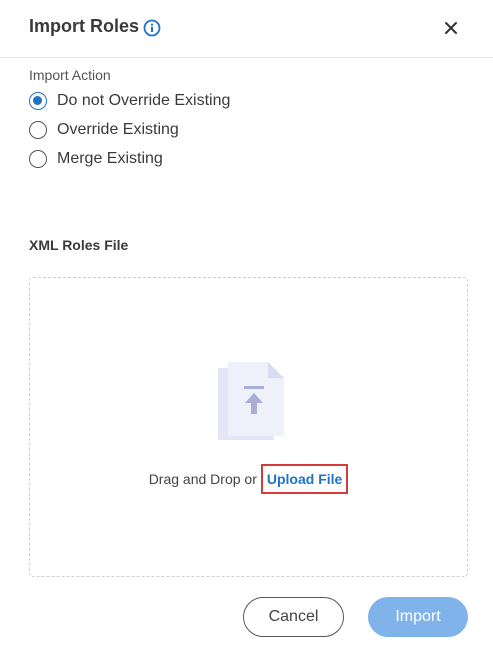 Image resolution: width=493 pixels, height=651 pixels. Describe the element at coordinates (110, 158) in the screenshot. I see `radio-label: Merge Existing` at that location.